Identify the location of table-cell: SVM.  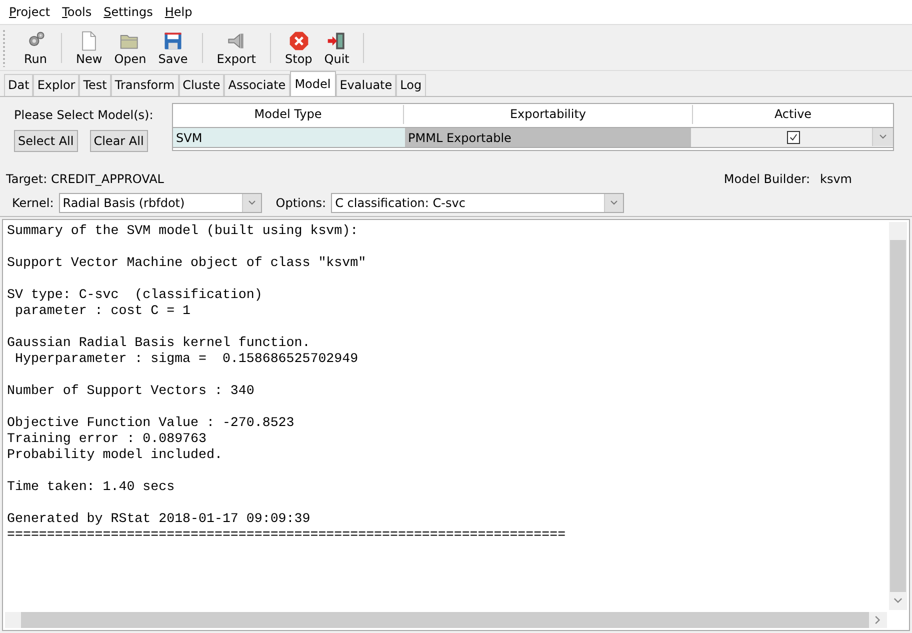
(289, 137).